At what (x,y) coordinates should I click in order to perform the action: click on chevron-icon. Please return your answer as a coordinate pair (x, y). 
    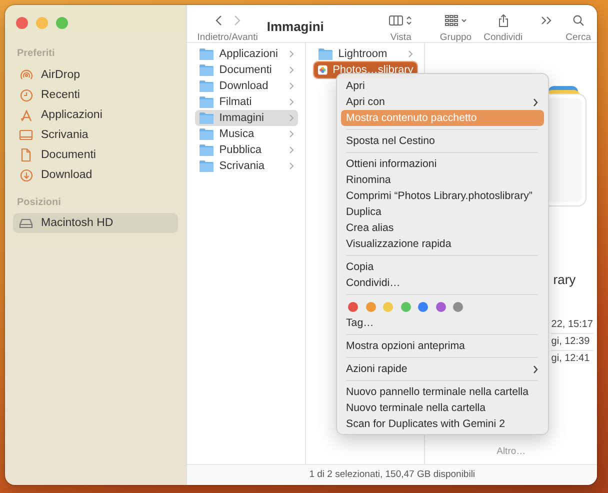
    Looking at the image, I should click on (411, 54).